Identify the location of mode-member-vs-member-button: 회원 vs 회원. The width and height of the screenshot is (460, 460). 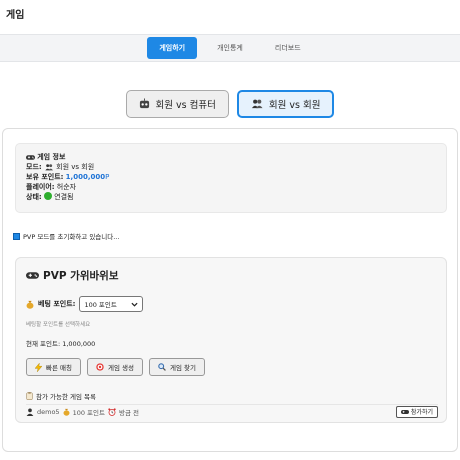
(285, 104).